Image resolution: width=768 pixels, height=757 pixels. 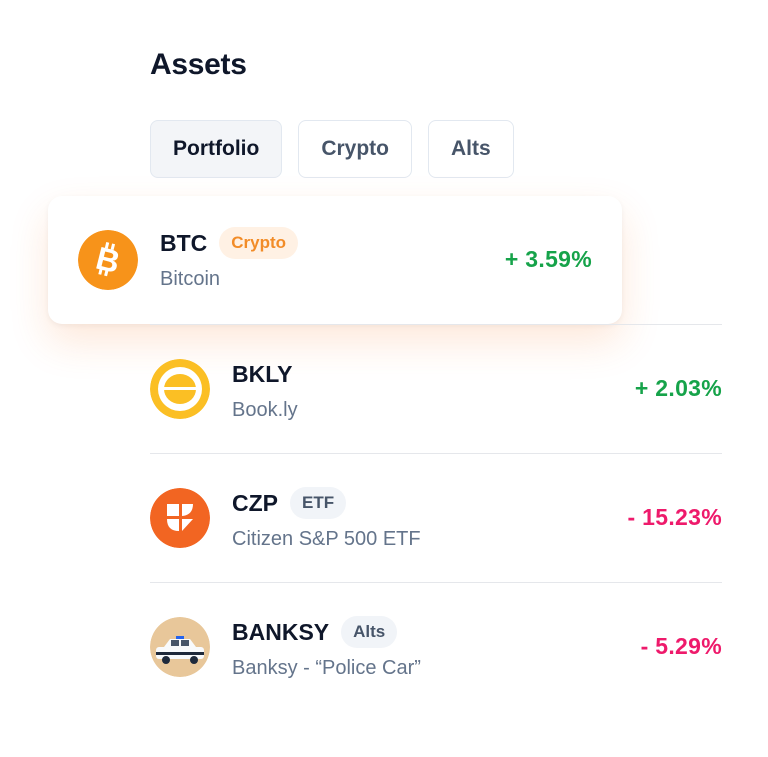 What do you see at coordinates (262, 373) in the screenshot?
I see `asset-ticker: BKLY` at bounding box center [262, 373].